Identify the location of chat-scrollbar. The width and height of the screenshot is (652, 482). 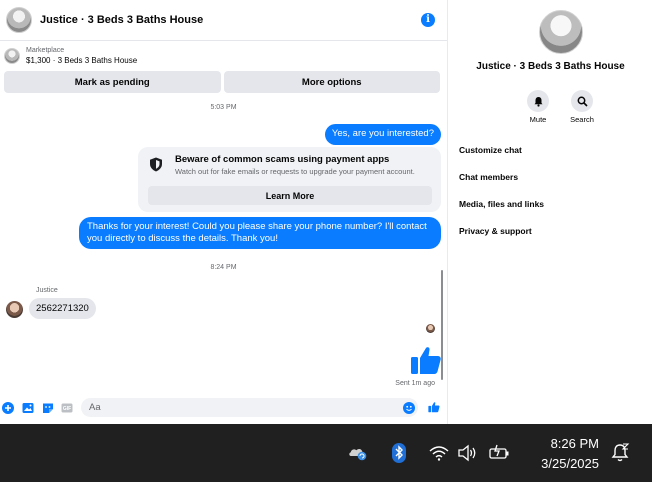
(442, 325).